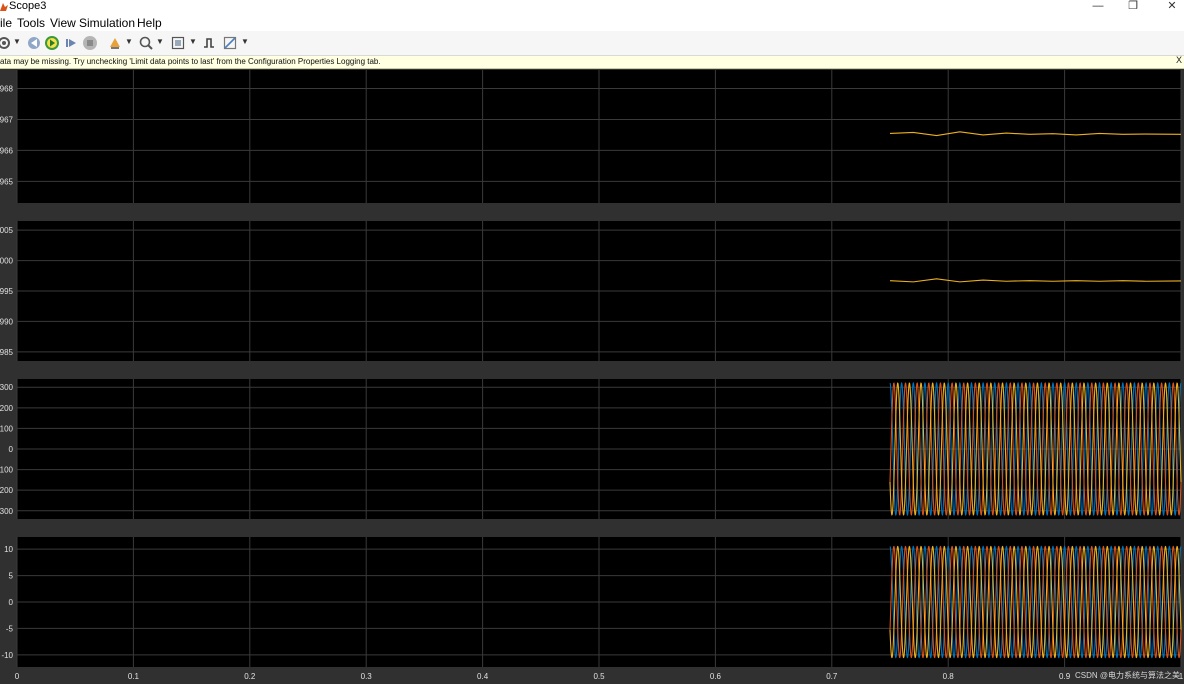 This screenshot has width=1184, height=684. I want to click on xtick-label: 0.6, so click(716, 676).